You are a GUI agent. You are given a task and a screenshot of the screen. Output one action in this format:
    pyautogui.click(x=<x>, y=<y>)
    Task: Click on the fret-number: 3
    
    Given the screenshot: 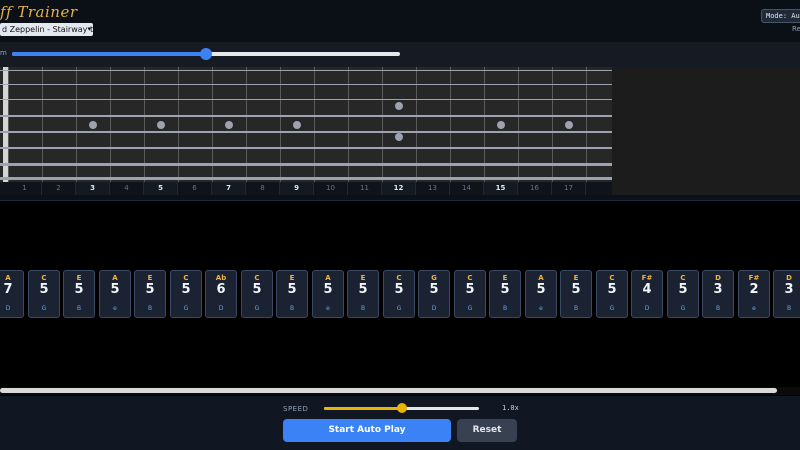 What is the action you would take?
    pyautogui.click(x=93, y=188)
    